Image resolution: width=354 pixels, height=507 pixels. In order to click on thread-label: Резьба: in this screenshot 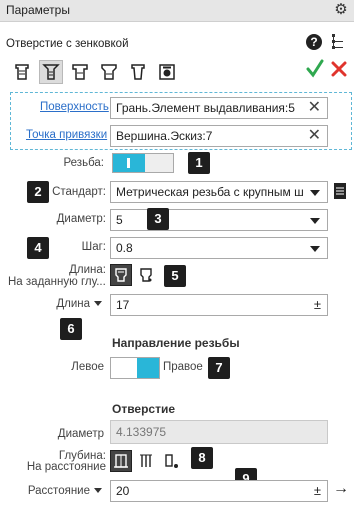, I will do `click(84, 163)`.